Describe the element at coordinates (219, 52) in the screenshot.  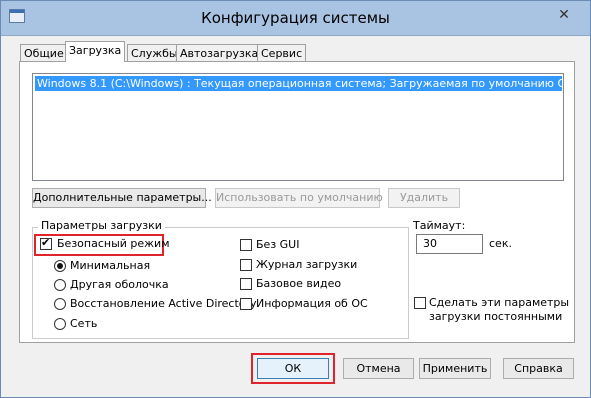
I see `tab-startup: Автозагрузка` at that location.